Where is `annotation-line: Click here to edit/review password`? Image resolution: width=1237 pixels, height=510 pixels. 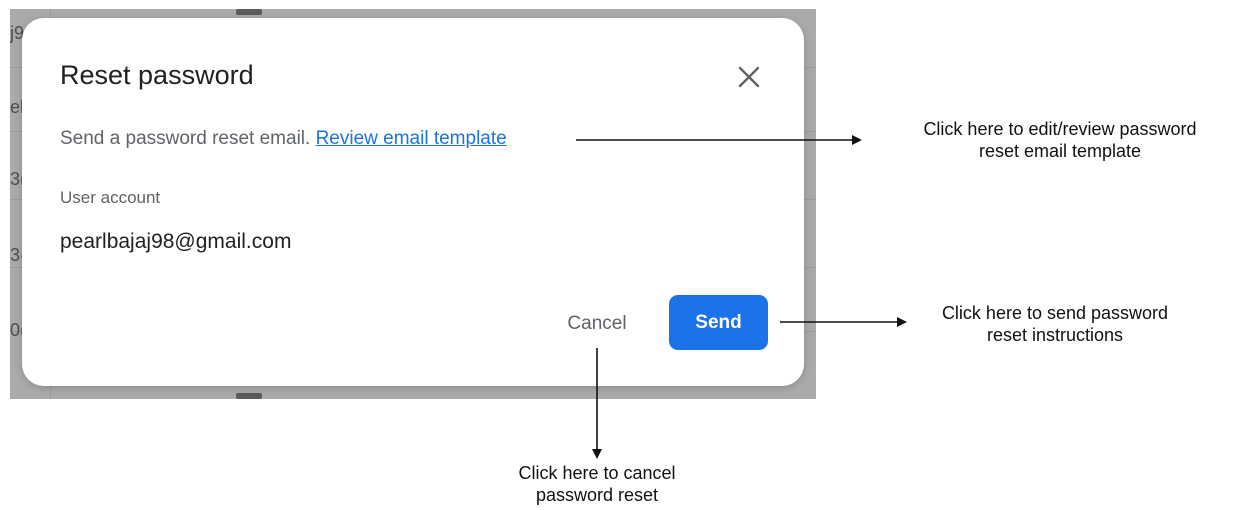 annotation-line: Click here to edit/review password is located at coordinates (1060, 129).